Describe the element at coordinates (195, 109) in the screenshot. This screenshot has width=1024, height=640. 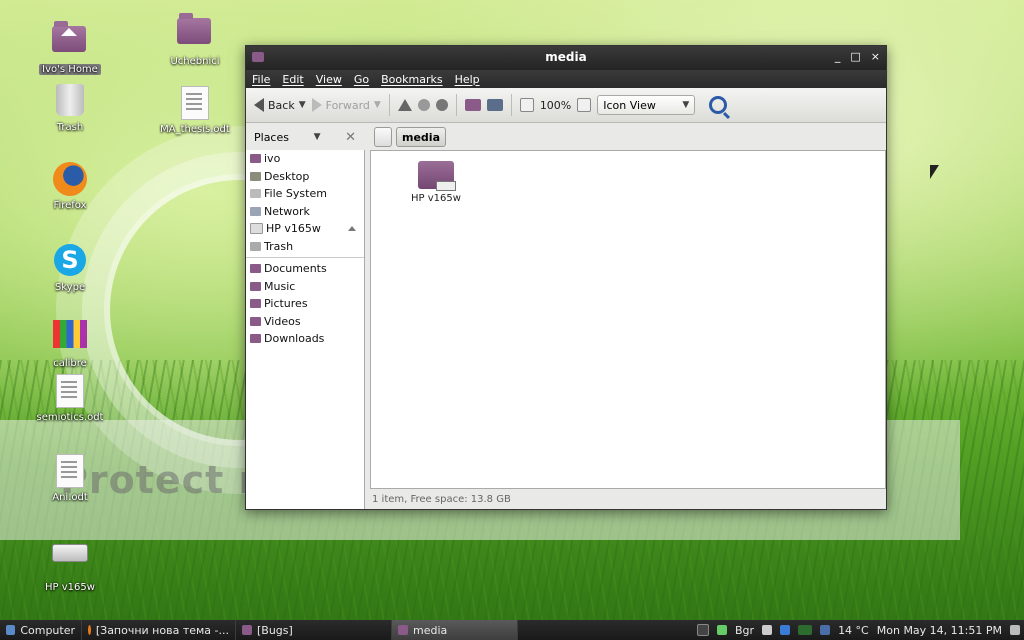
I see `desktop-icon-ma-thesis: MA_thesis.odt` at that location.